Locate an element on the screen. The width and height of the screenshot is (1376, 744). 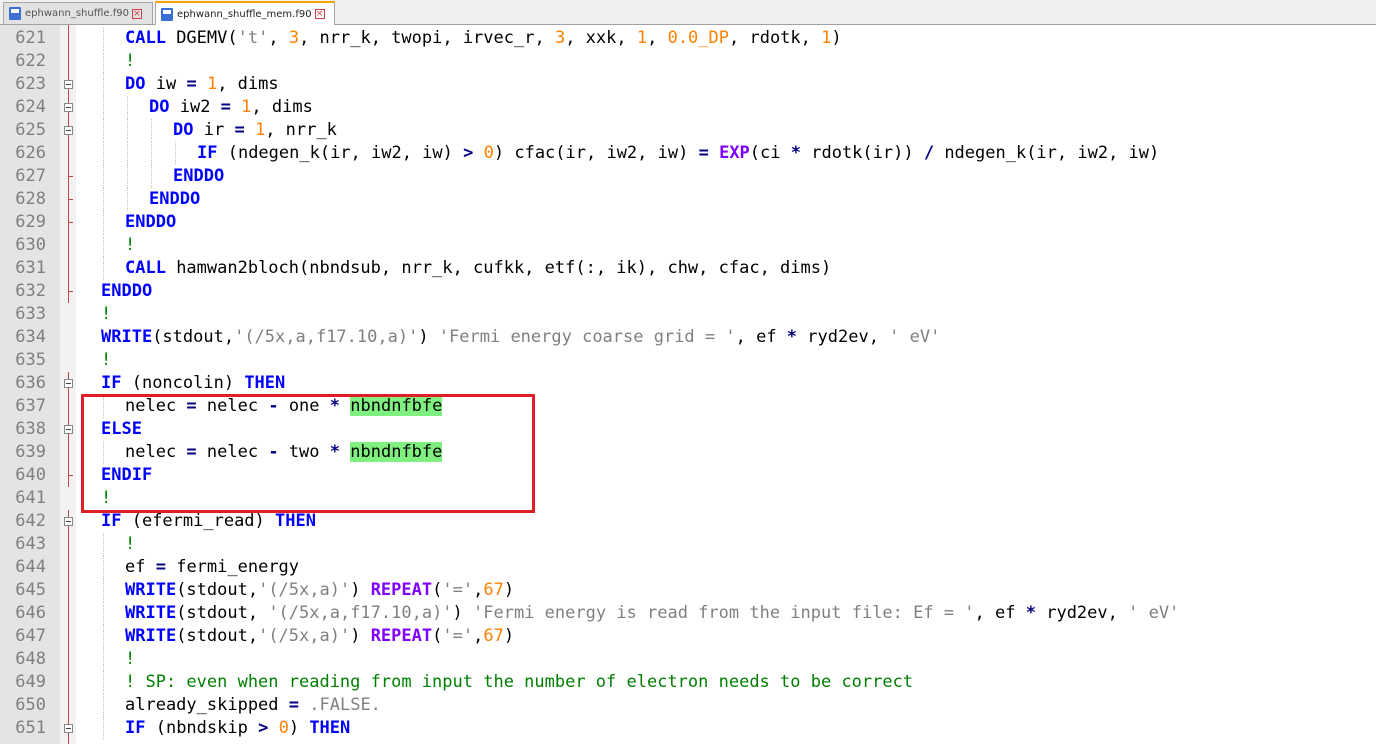
code-line: 633! is located at coordinates (688, 314).